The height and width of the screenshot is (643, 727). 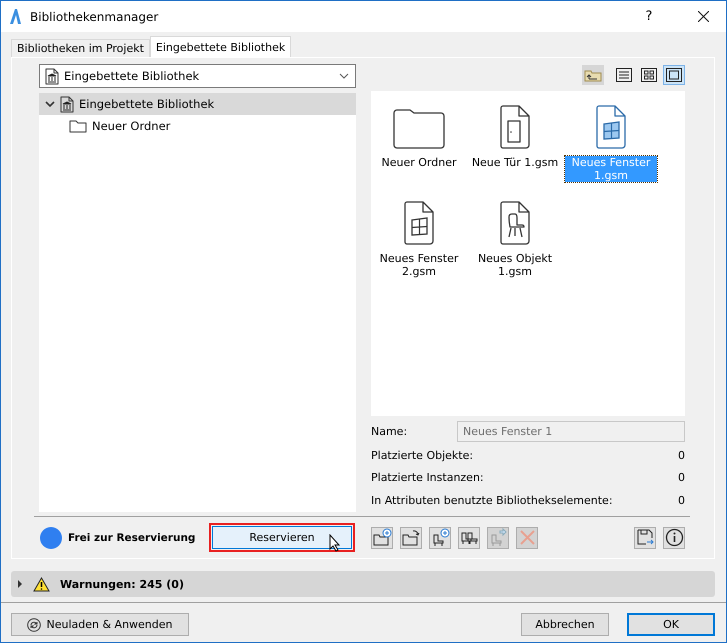 I want to click on close-icon, so click(x=703, y=16).